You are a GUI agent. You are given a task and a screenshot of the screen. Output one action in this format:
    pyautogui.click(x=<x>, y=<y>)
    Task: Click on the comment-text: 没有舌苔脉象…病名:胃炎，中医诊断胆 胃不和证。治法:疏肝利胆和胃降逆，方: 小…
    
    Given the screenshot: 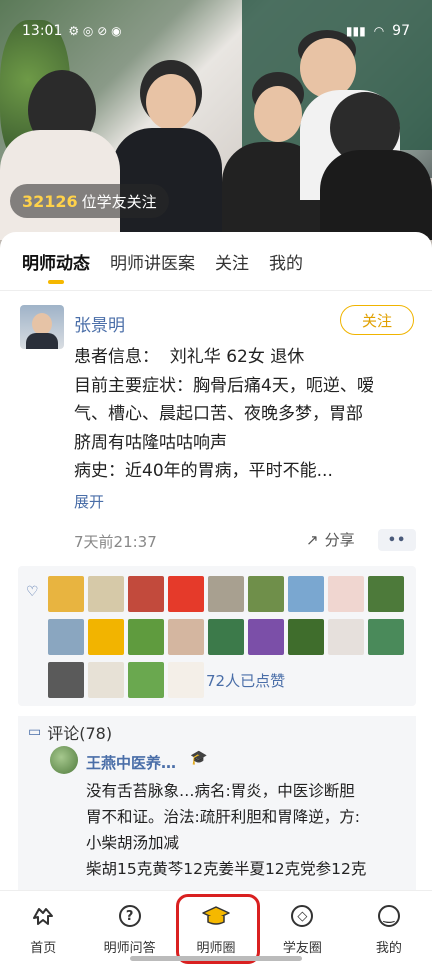 What is the action you would take?
    pyautogui.click(x=247, y=830)
    